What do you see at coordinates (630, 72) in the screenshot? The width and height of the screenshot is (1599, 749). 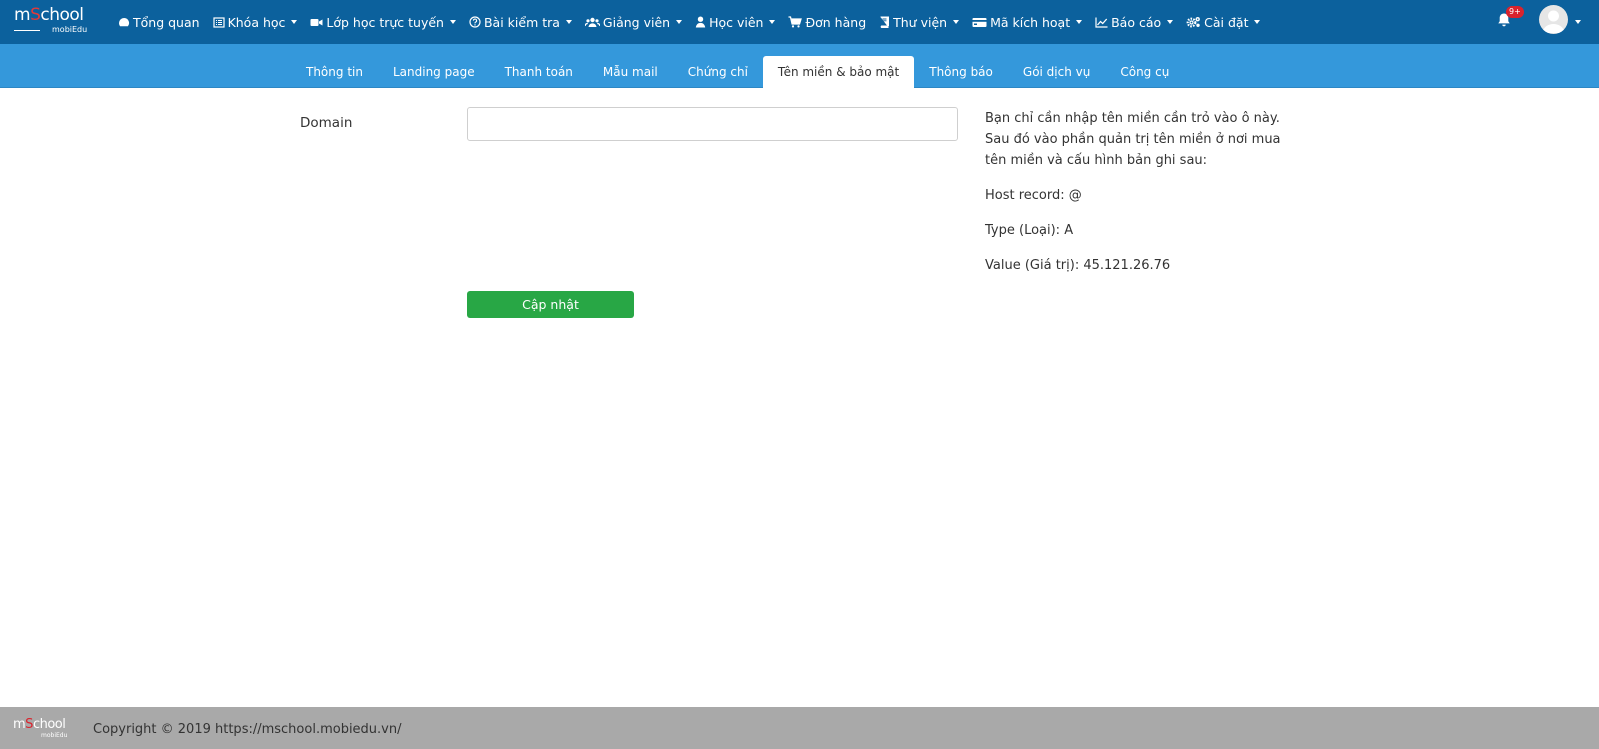 I see `tab-3: Mẫu mail` at bounding box center [630, 72].